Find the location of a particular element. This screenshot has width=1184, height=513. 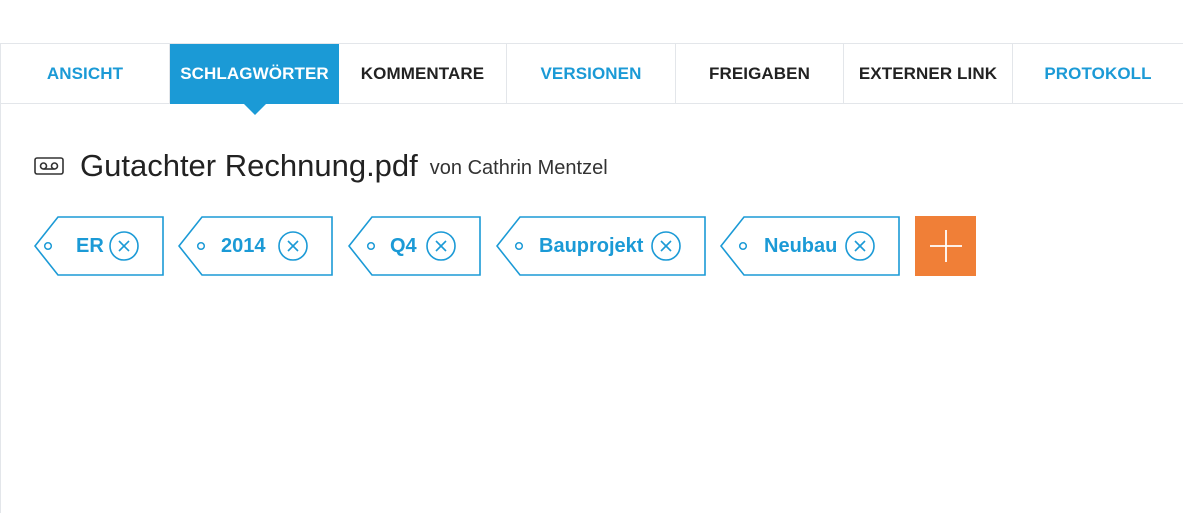

tag-label: Neubau is located at coordinates (801, 246).